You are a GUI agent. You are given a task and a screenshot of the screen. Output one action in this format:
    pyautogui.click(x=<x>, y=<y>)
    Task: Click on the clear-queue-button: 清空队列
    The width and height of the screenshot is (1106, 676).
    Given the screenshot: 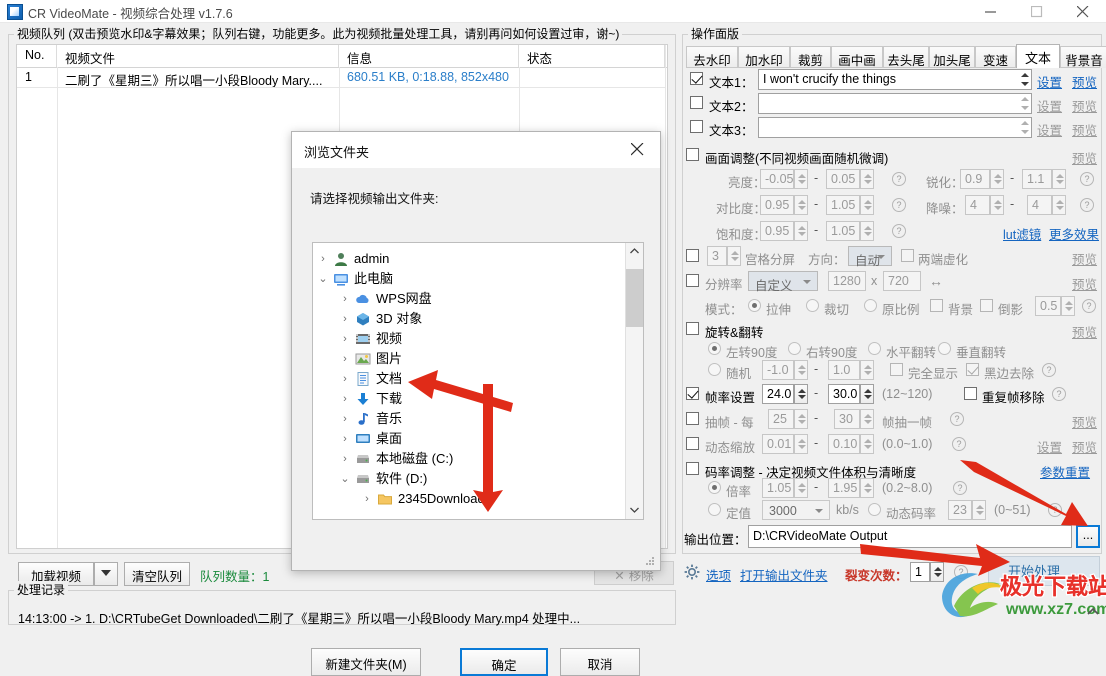 What is the action you would take?
    pyautogui.click(x=157, y=574)
    